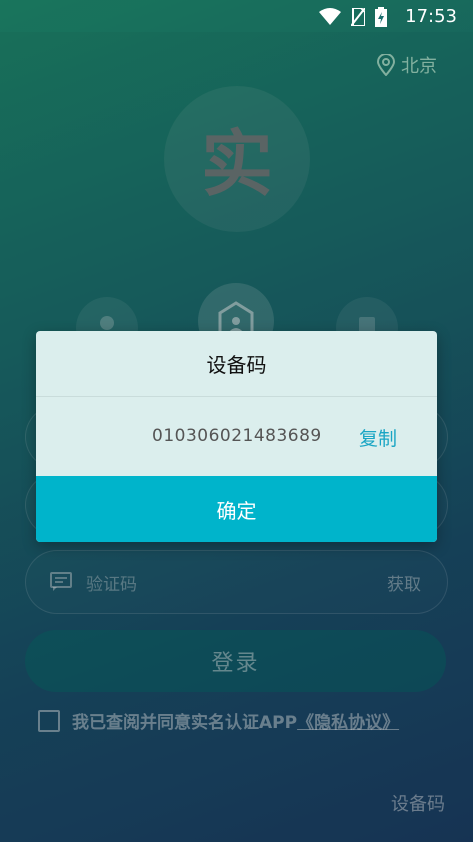 Image resolution: width=473 pixels, height=842 pixels. I want to click on no-sim-icon, so click(358, 17).